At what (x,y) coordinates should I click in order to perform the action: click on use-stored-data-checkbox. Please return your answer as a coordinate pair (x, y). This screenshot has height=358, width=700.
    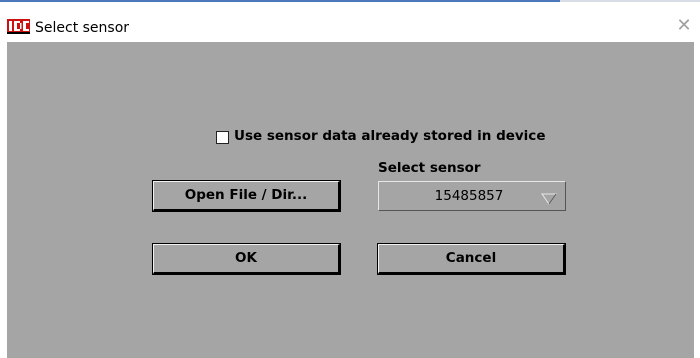
    Looking at the image, I should click on (222, 137).